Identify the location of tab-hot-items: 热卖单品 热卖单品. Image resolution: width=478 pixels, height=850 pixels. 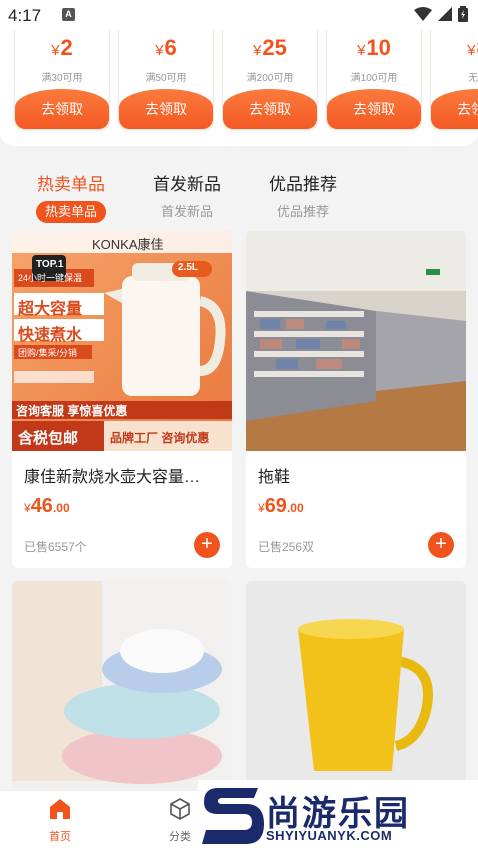
(71, 196).